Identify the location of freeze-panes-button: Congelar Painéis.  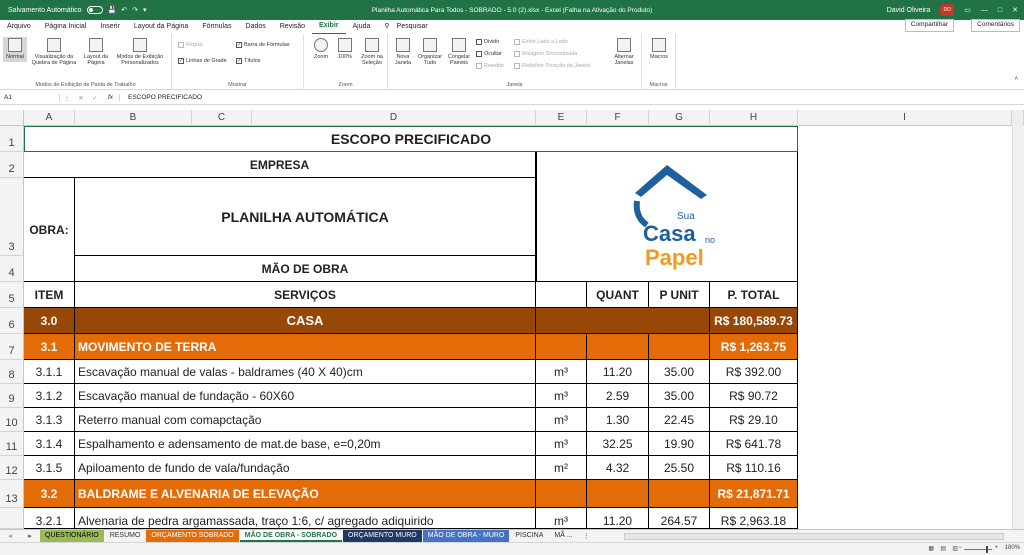
(459, 52).